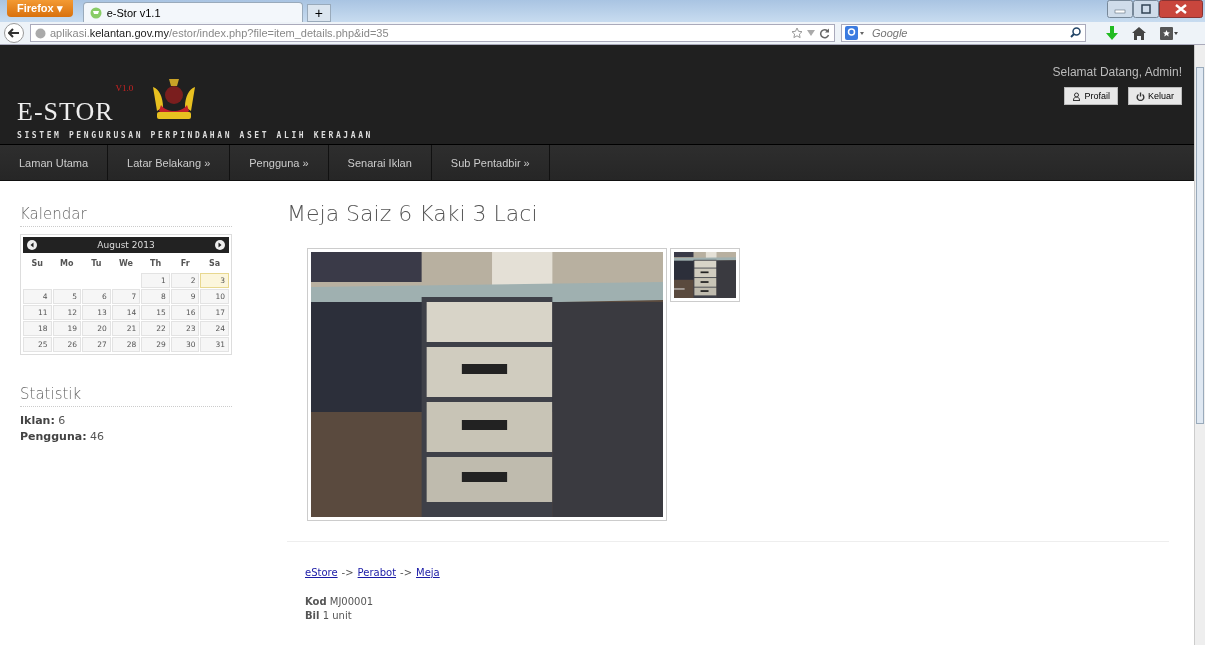 The width and height of the screenshot is (1205, 645). What do you see at coordinates (340, 601) in the screenshot?
I see `detail-text: Kod MJ00001` at bounding box center [340, 601].